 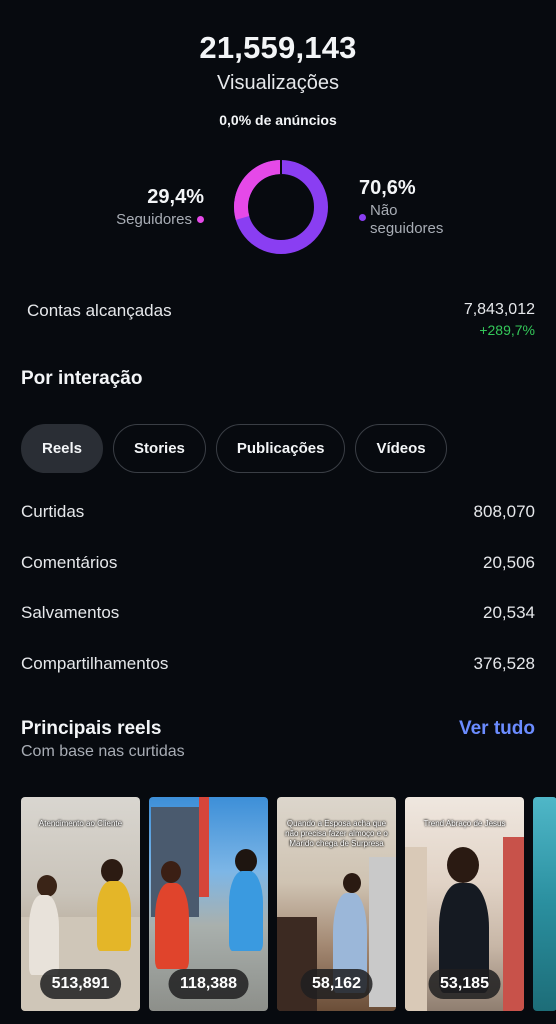 I want to click on ads-percentage: 0,0% de anúncios, so click(x=278, y=120).